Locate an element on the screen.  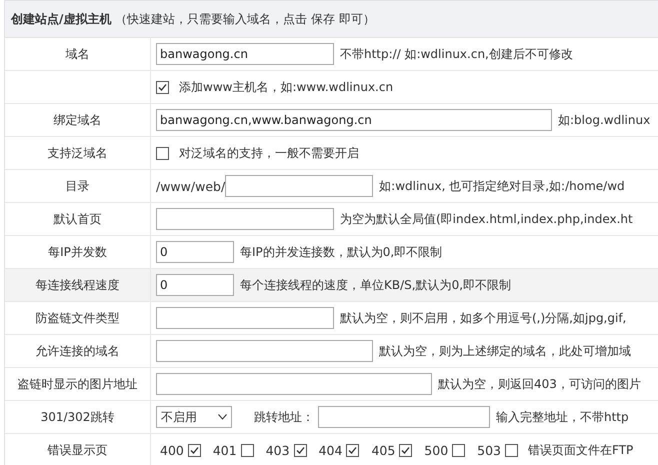
hint-text: 默认为空，则不启用，如多个用逗号(,)分隔,如jpg,gif, is located at coordinates (483, 318).